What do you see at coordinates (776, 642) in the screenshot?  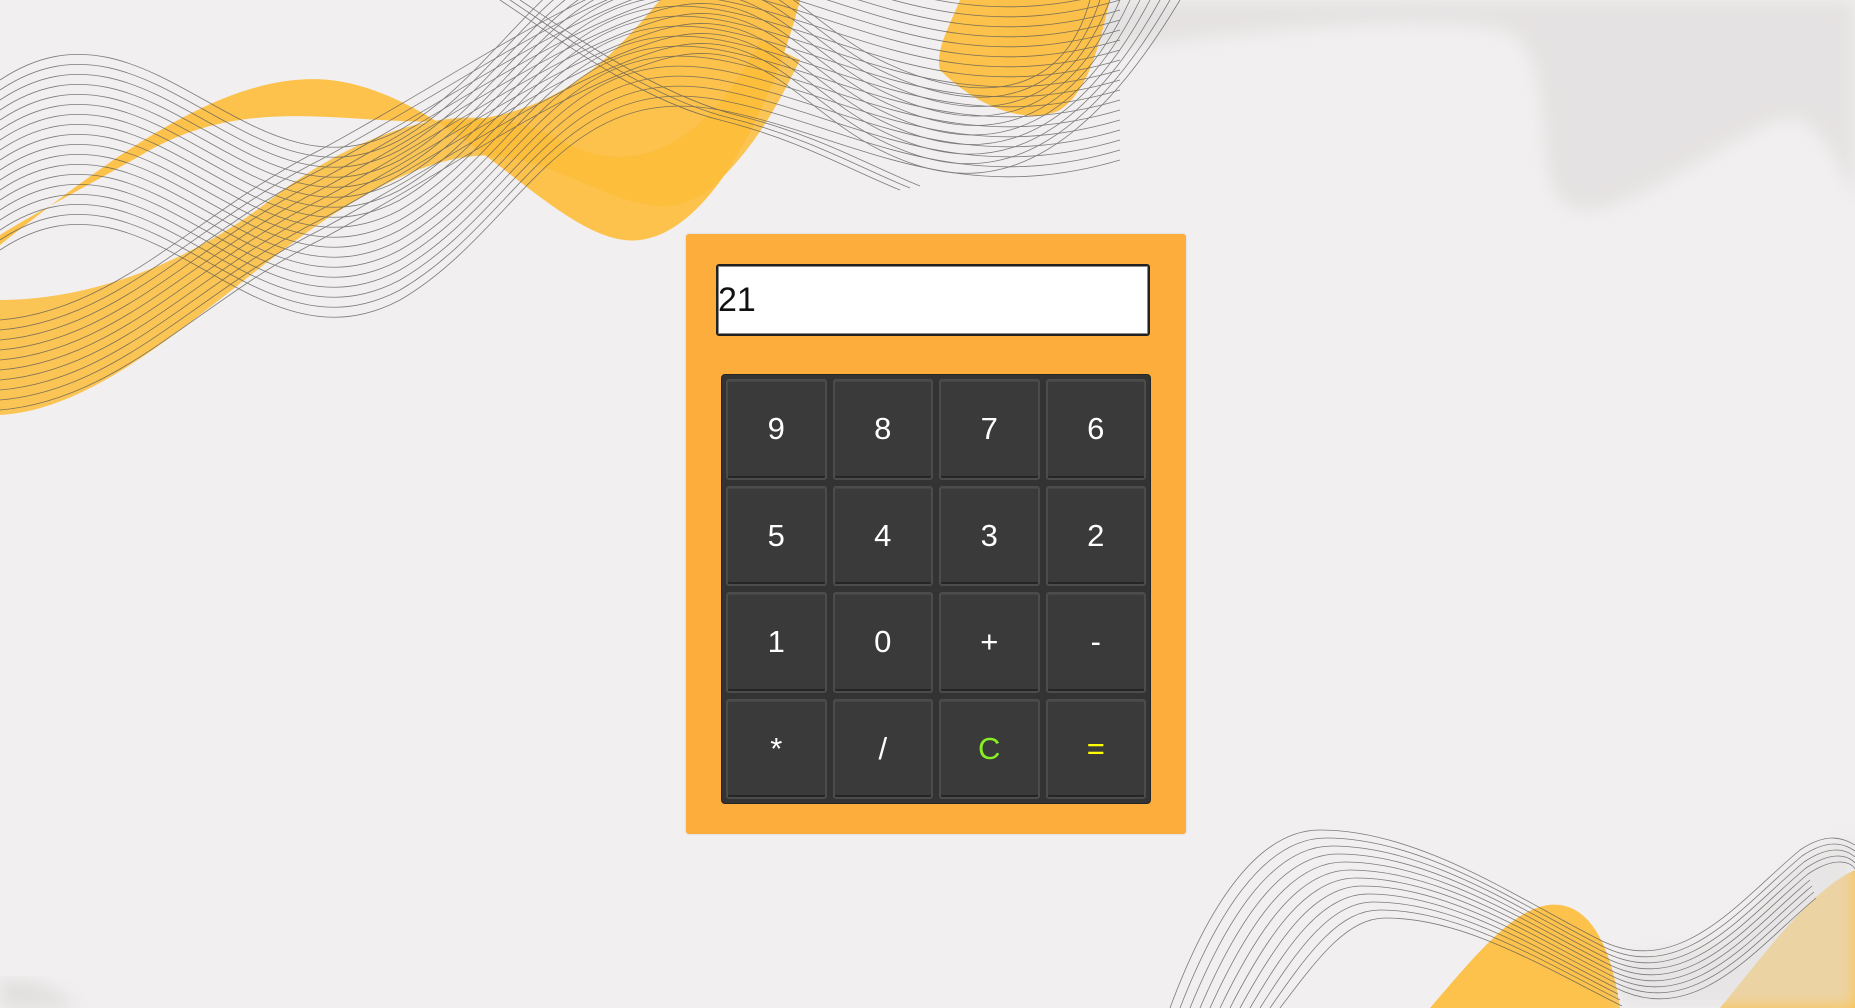 I see `key-1: 1` at bounding box center [776, 642].